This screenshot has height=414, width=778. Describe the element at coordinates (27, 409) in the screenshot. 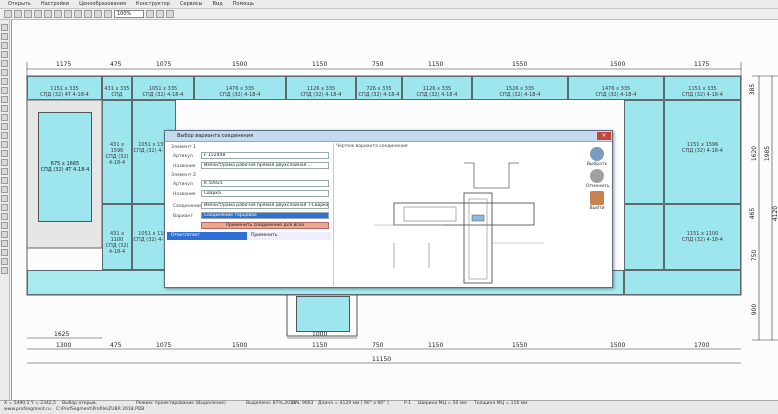

I see `status-website: www.profsegment.ru` at that location.